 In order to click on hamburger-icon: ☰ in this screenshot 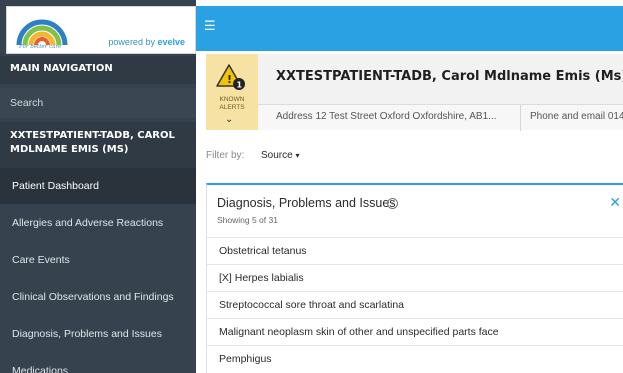, I will do `click(210, 26)`.